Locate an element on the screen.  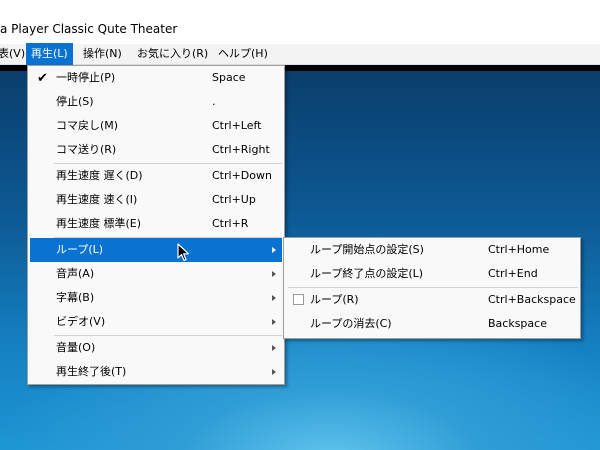
title-bar: a Player Classic Qute Theater is located at coordinates (300, 22).